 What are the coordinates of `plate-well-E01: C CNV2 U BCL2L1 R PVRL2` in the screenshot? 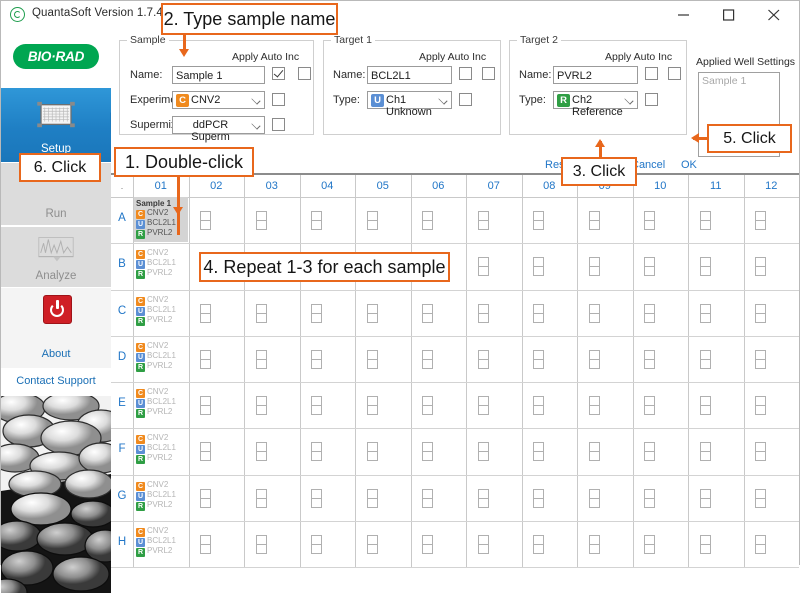 It's located at (161, 405).